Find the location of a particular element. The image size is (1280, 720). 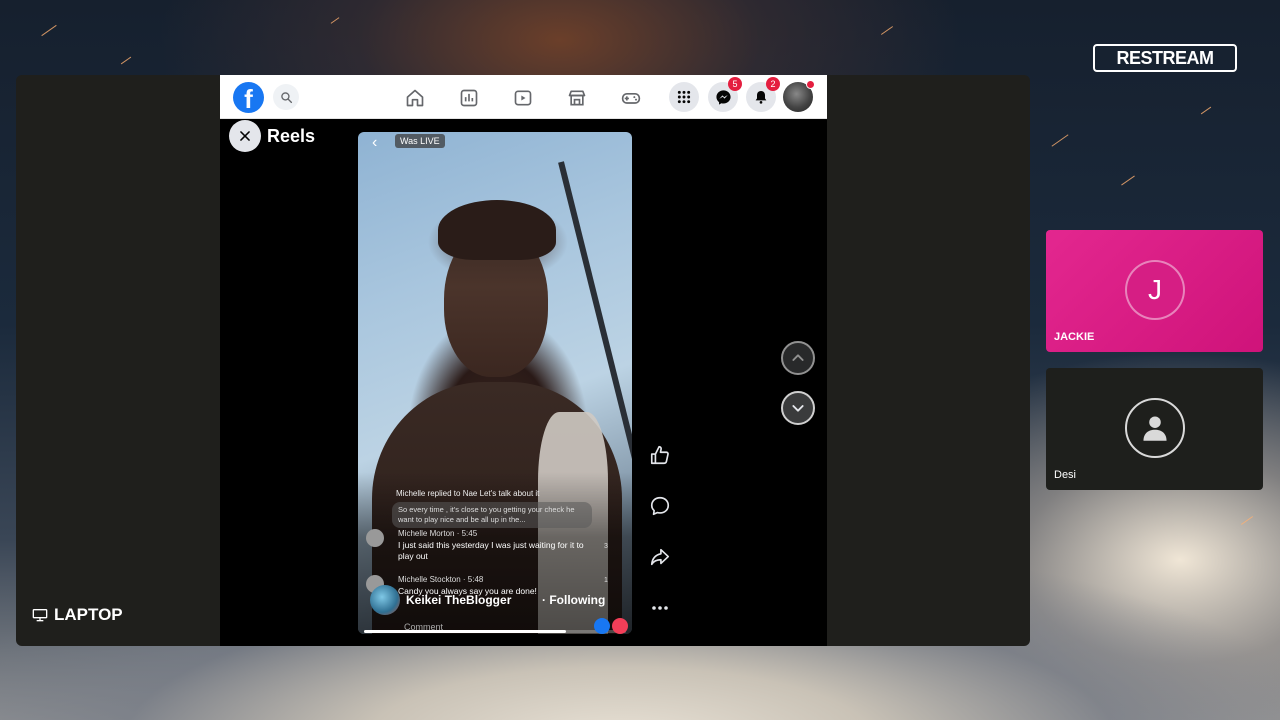

guest-tile-desi: Desi is located at coordinates (1154, 429).